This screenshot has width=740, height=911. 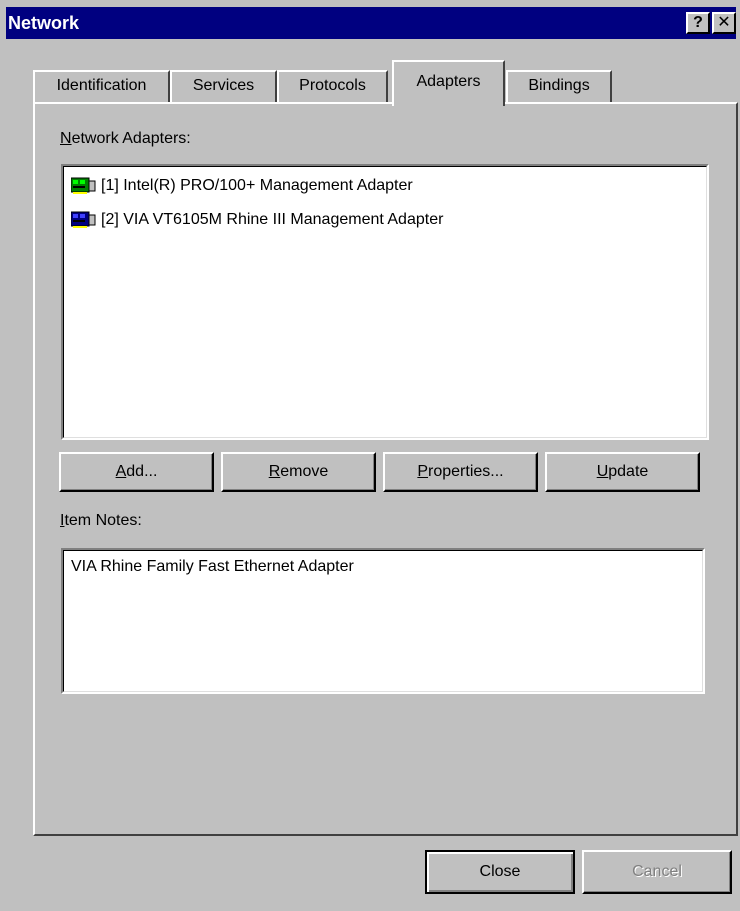 I want to click on item-notes-text: VIA Rhine Family Fast Ethernet Adapter, so click(x=212, y=566).